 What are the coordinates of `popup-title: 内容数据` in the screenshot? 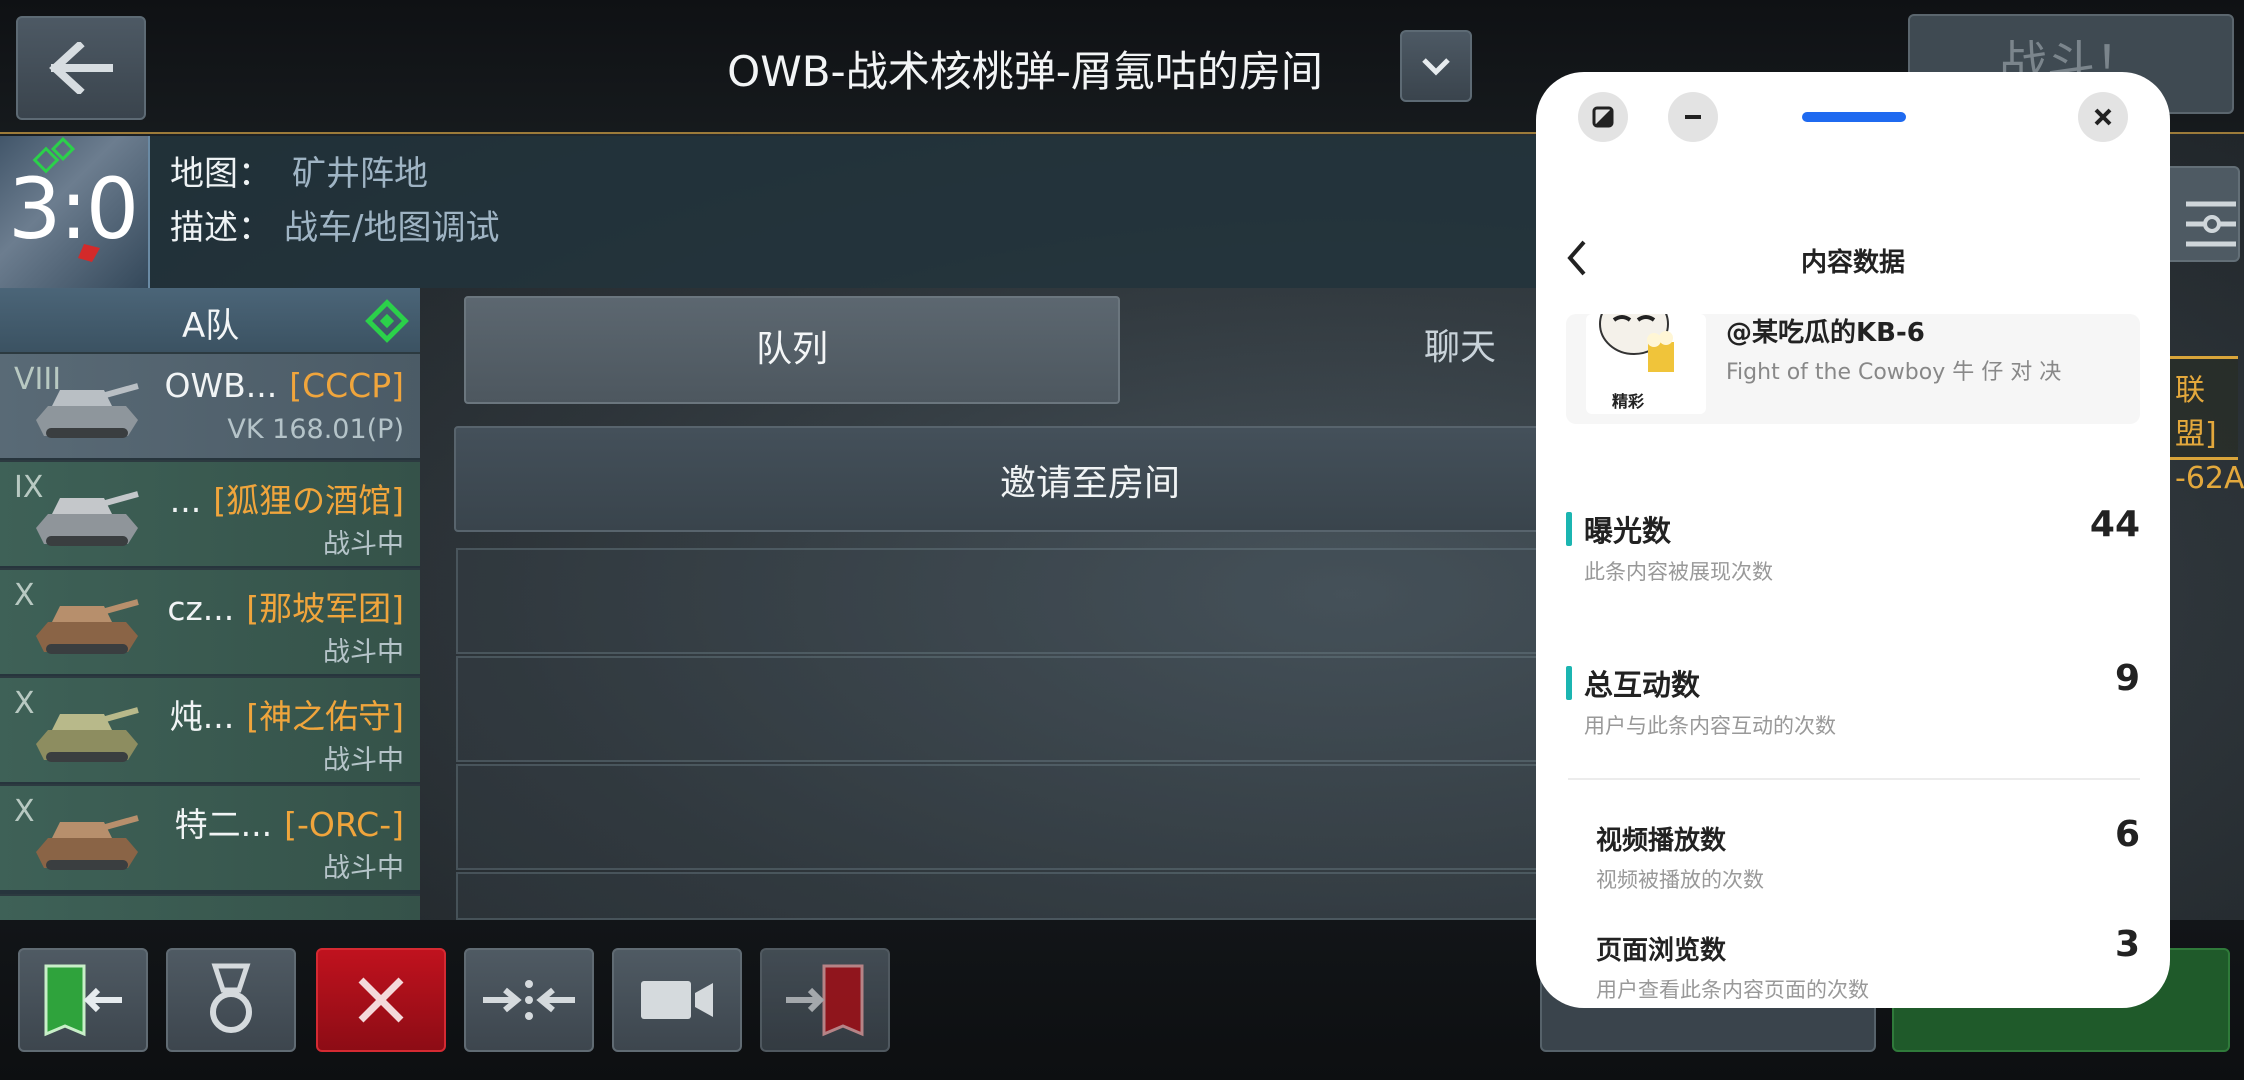 It's located at (1852, 263).